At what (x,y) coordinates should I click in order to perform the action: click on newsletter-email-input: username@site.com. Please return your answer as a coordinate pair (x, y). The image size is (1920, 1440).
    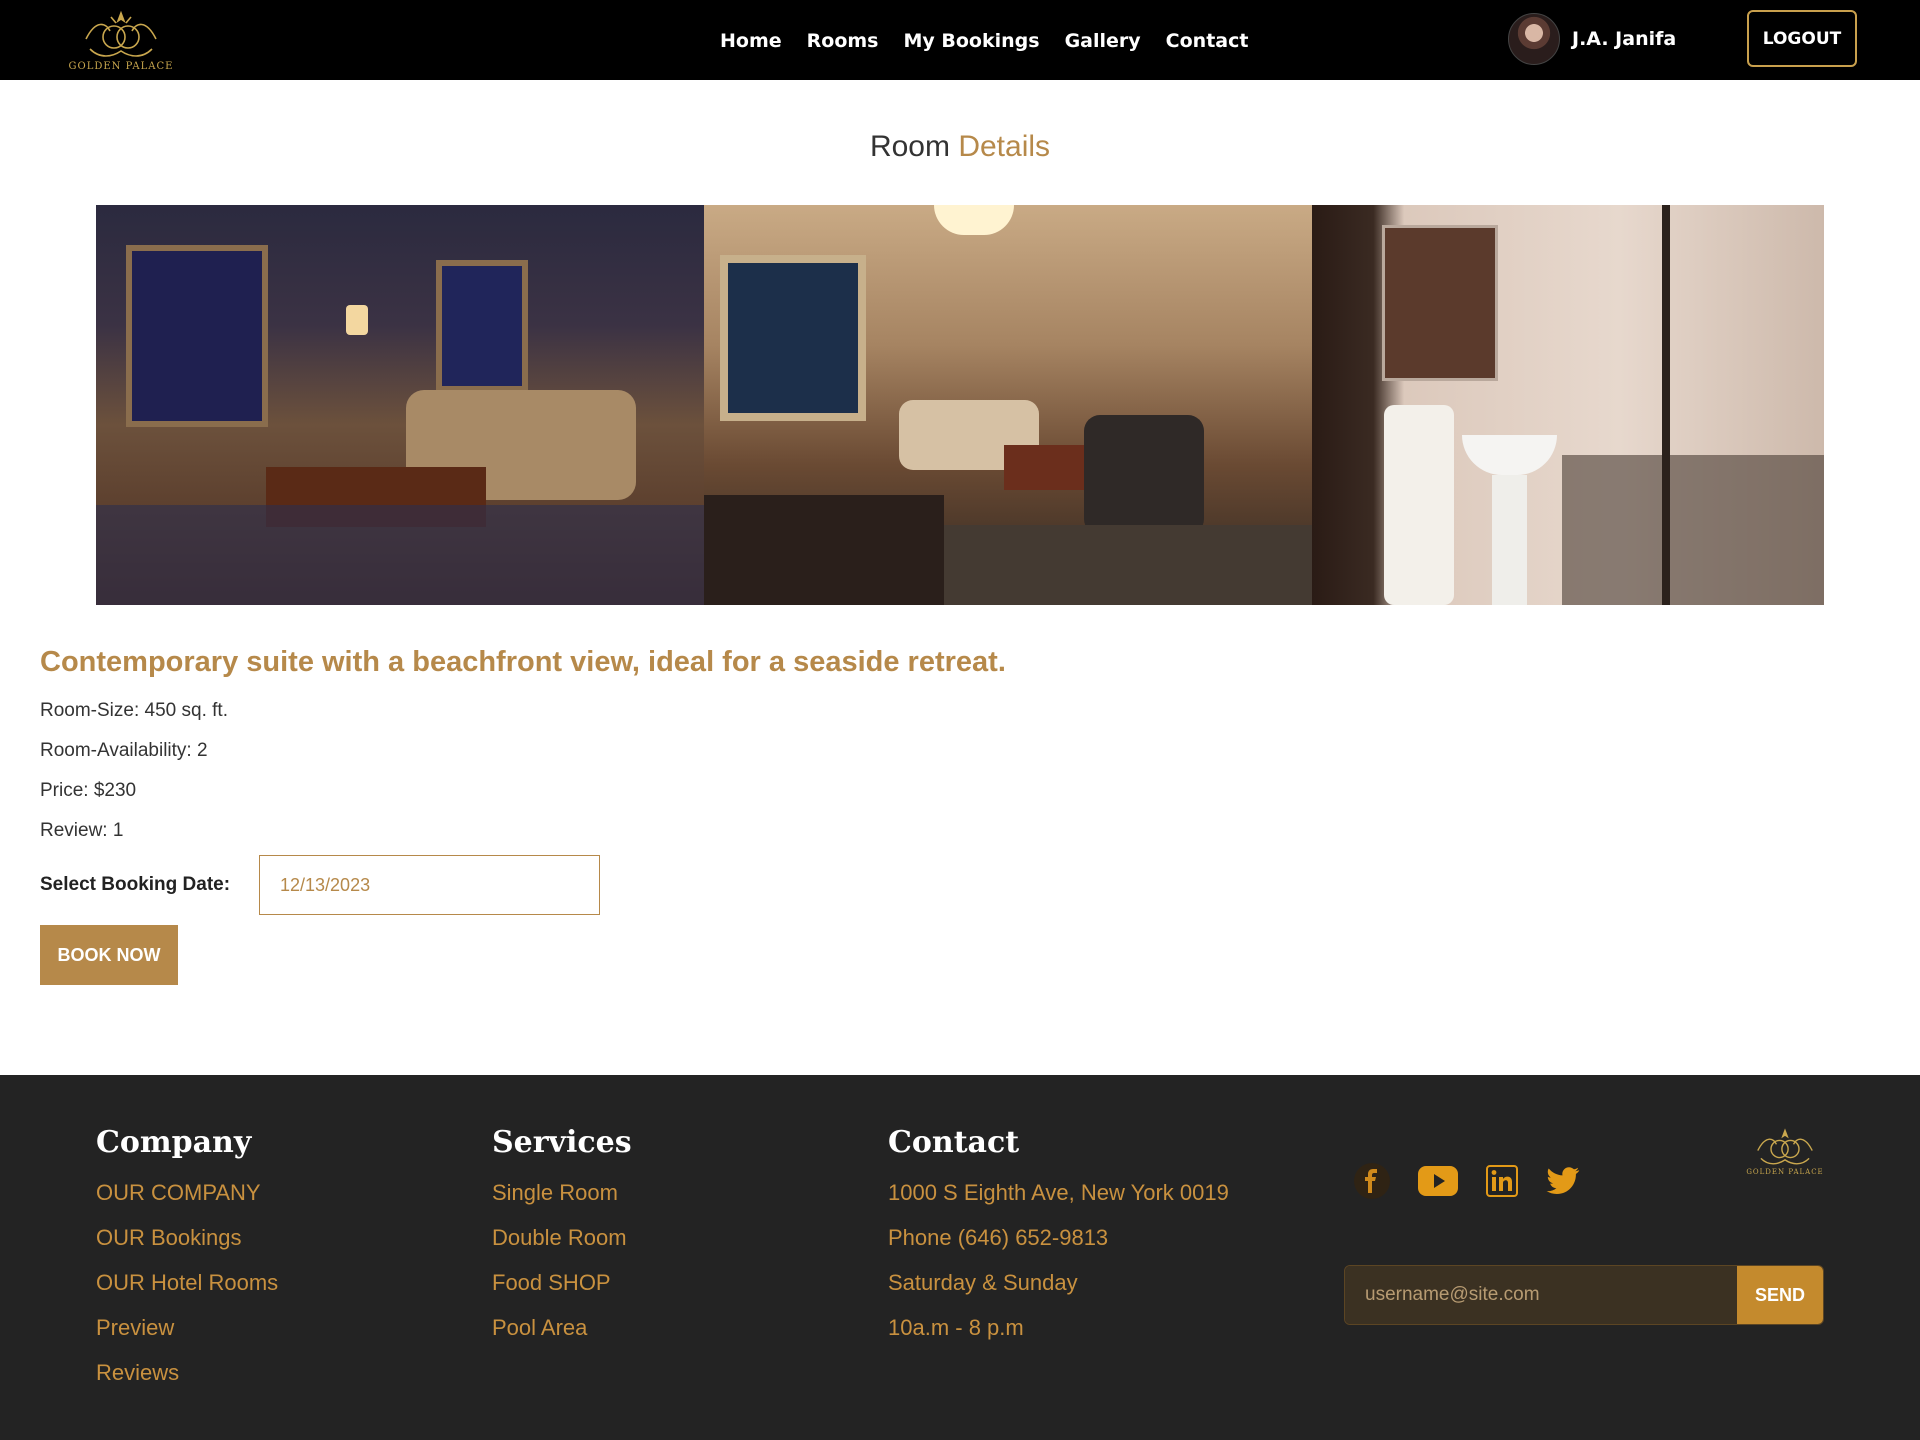
    Looking at the image, I should click on (1541, 1295).